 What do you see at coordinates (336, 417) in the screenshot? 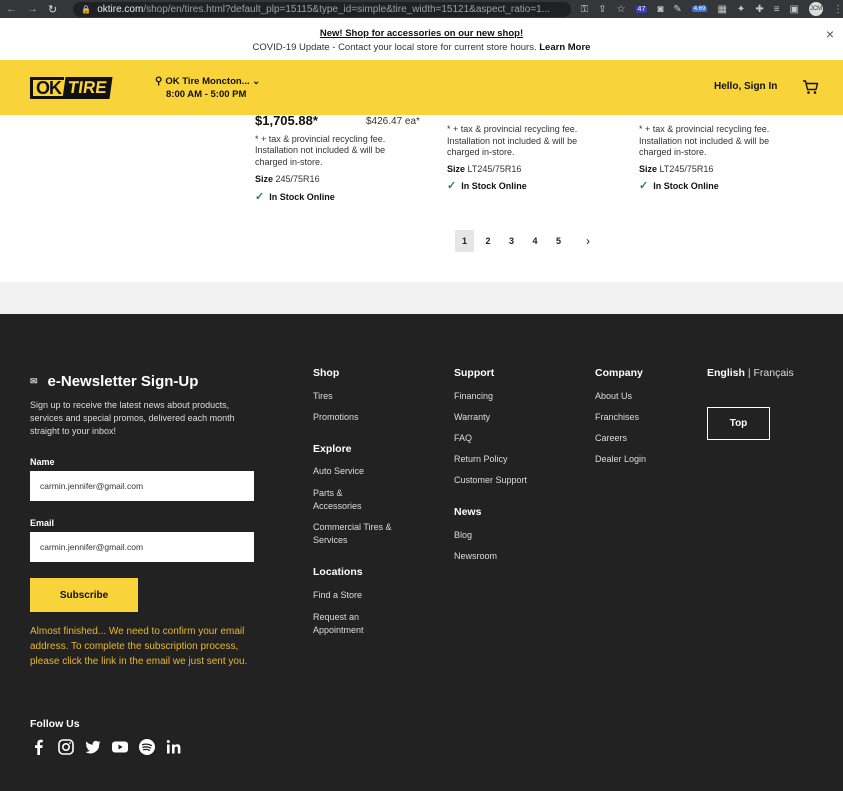
I see `footer-link-promotions: Promotions` at bounding box center [336, 417].